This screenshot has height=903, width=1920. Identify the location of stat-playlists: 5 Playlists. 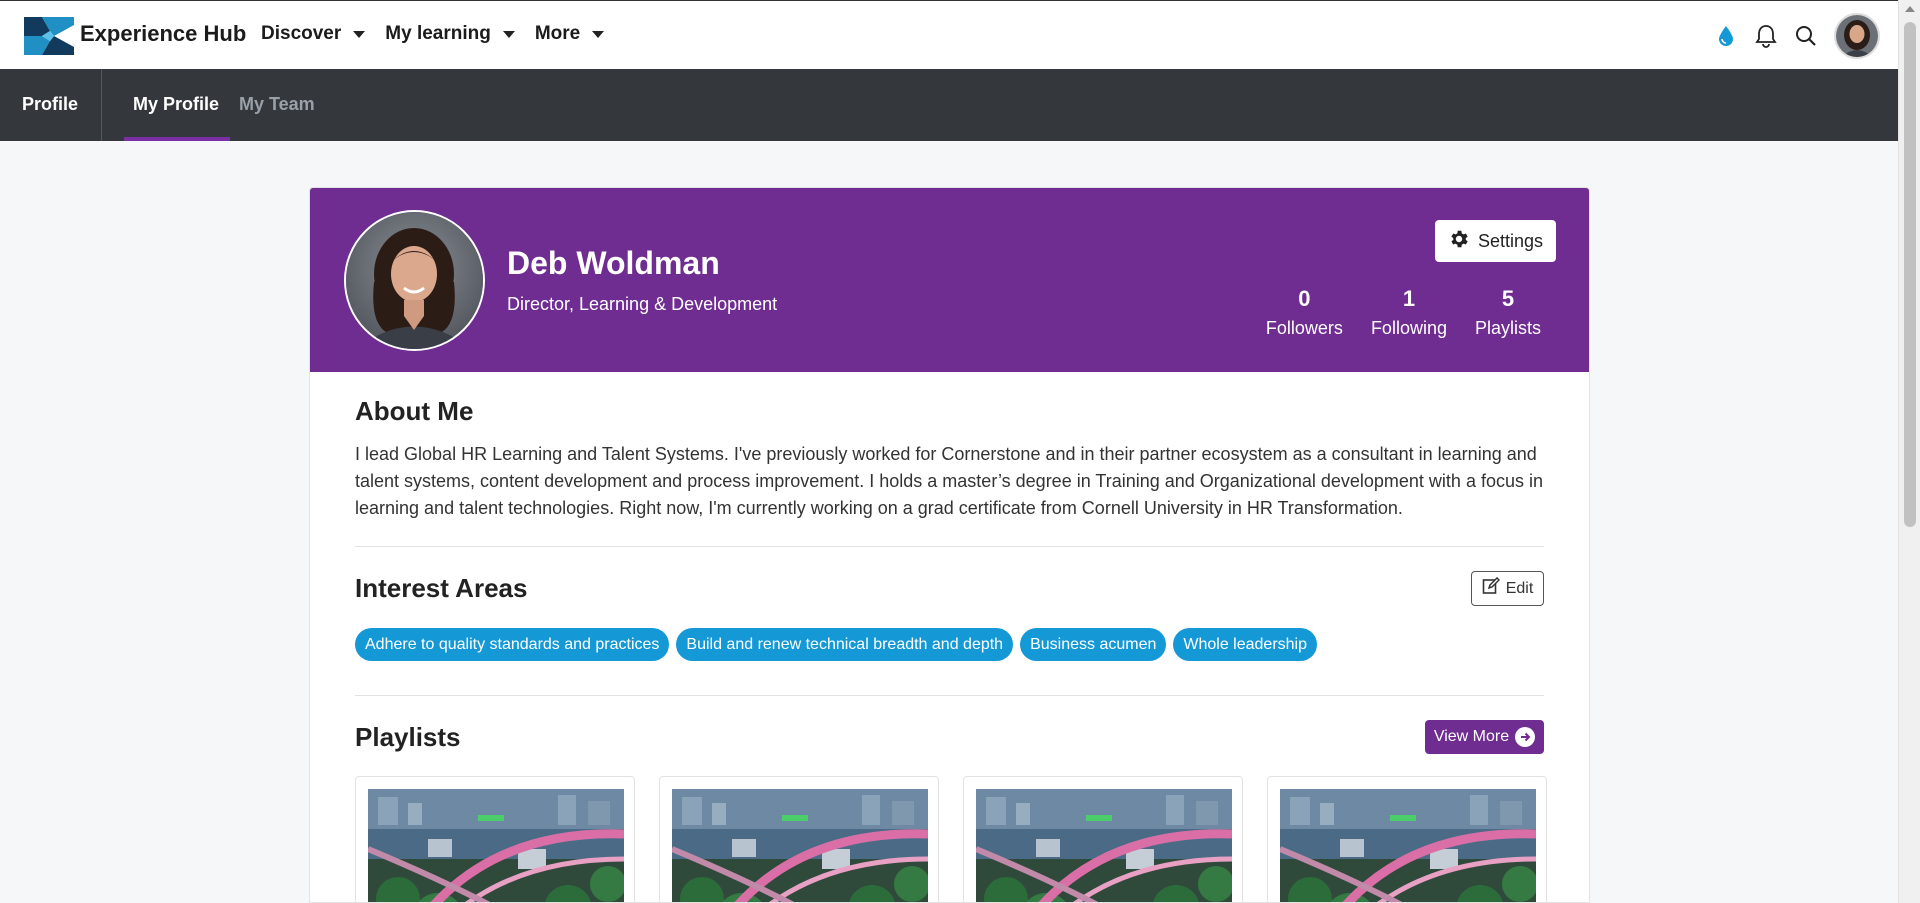
(1508, 312).